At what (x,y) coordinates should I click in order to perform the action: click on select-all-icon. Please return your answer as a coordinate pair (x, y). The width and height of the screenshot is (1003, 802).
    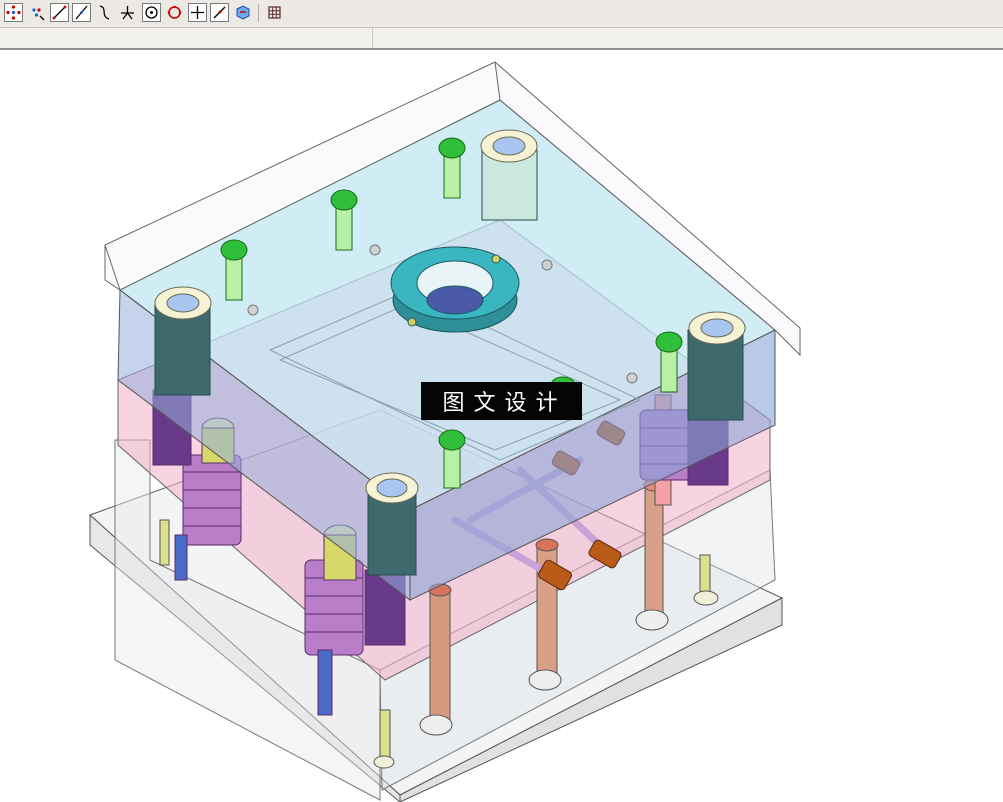
    Looking at the image, I should click on (13, 12).